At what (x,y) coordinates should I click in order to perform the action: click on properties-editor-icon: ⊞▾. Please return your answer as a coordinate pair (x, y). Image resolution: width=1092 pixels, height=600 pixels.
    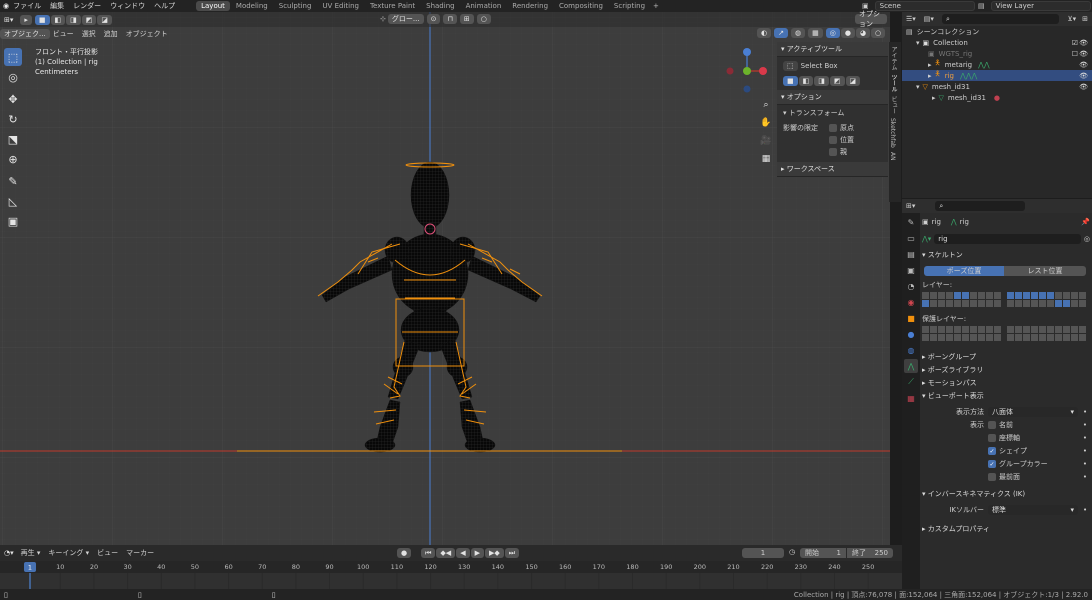
    Looking at the image, I should click on (910, 206).